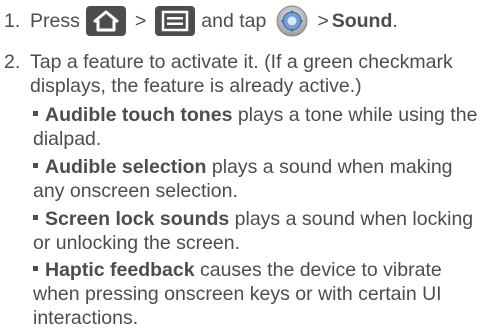 The image size is (486, 335). What do you see at coordinates (126, 167) in the screenshot?
I see `feature-name: Audible selection` at bounding box center [126, 167].